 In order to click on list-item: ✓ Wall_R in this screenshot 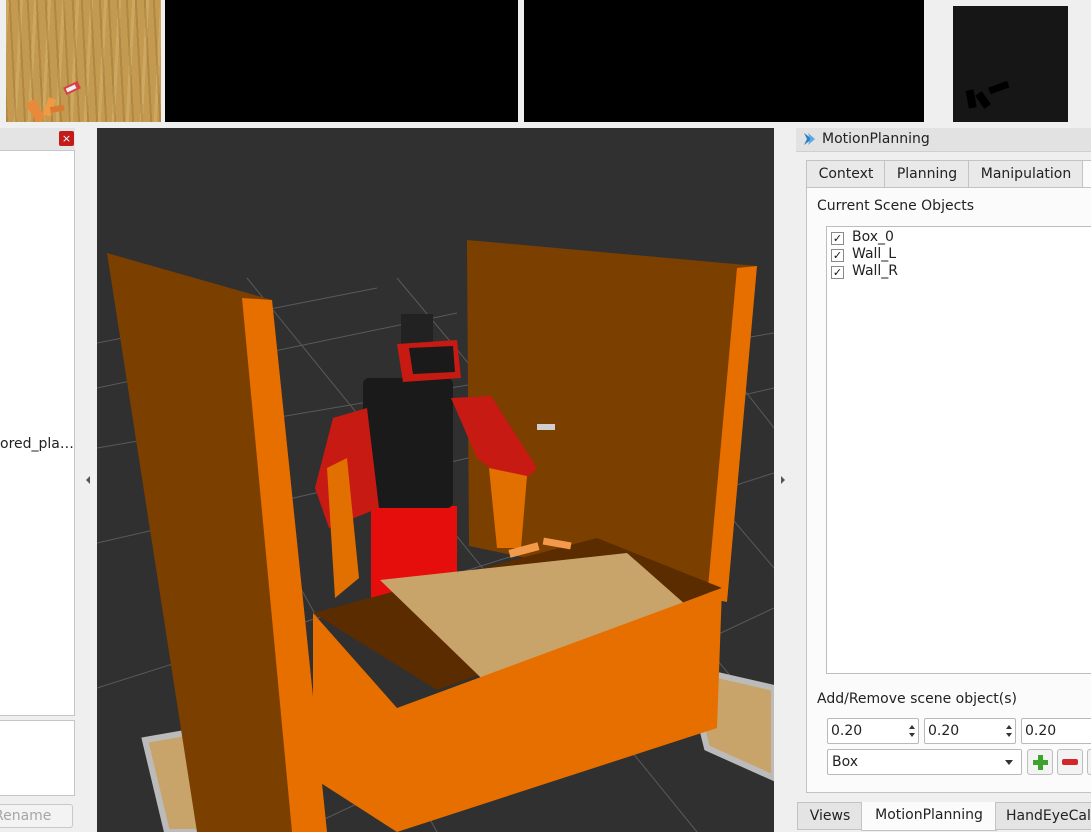, I will do `click(864, 271)`.